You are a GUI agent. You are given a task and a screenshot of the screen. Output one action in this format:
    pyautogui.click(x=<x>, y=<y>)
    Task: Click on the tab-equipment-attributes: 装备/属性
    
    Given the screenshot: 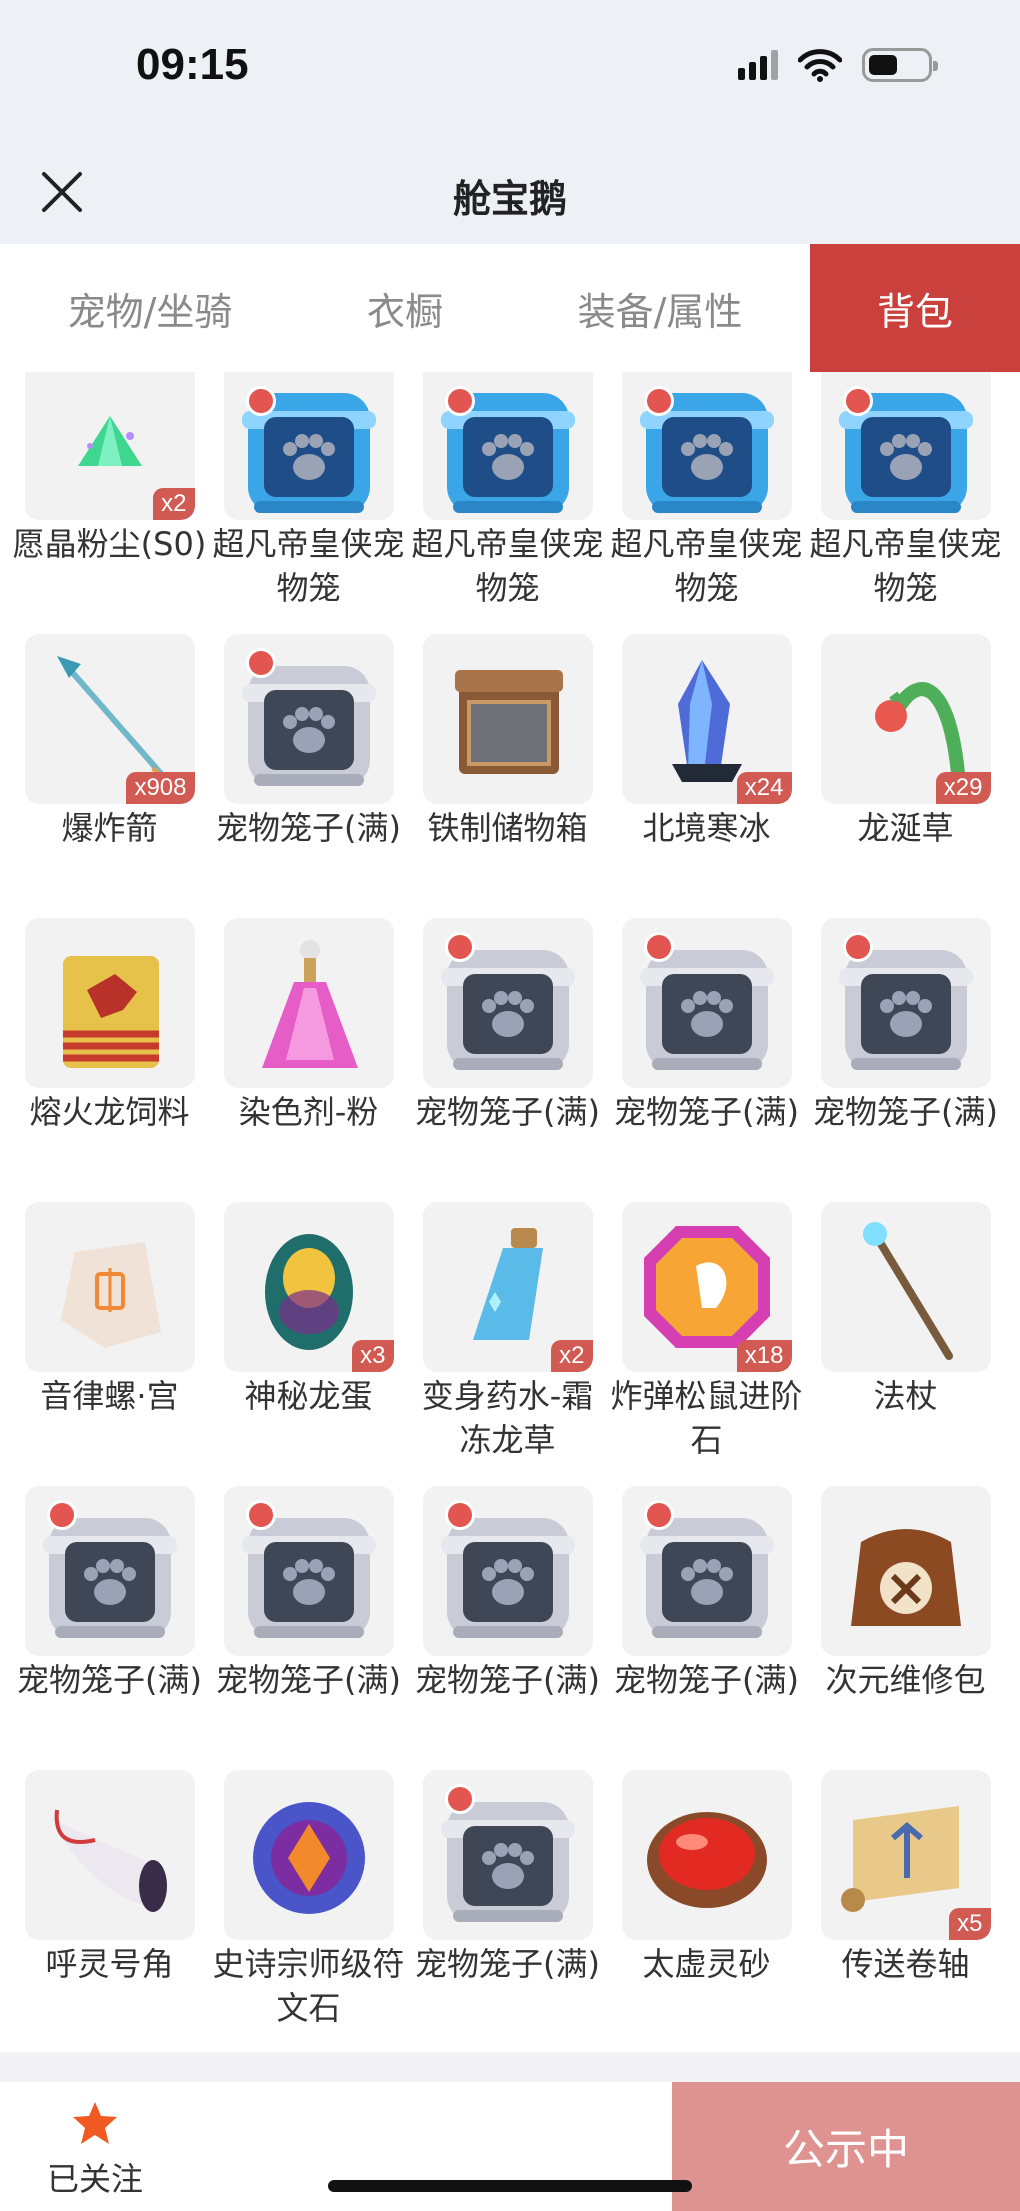 What is the action you would take?
    pyautogui.click(x=660, y=308)
    